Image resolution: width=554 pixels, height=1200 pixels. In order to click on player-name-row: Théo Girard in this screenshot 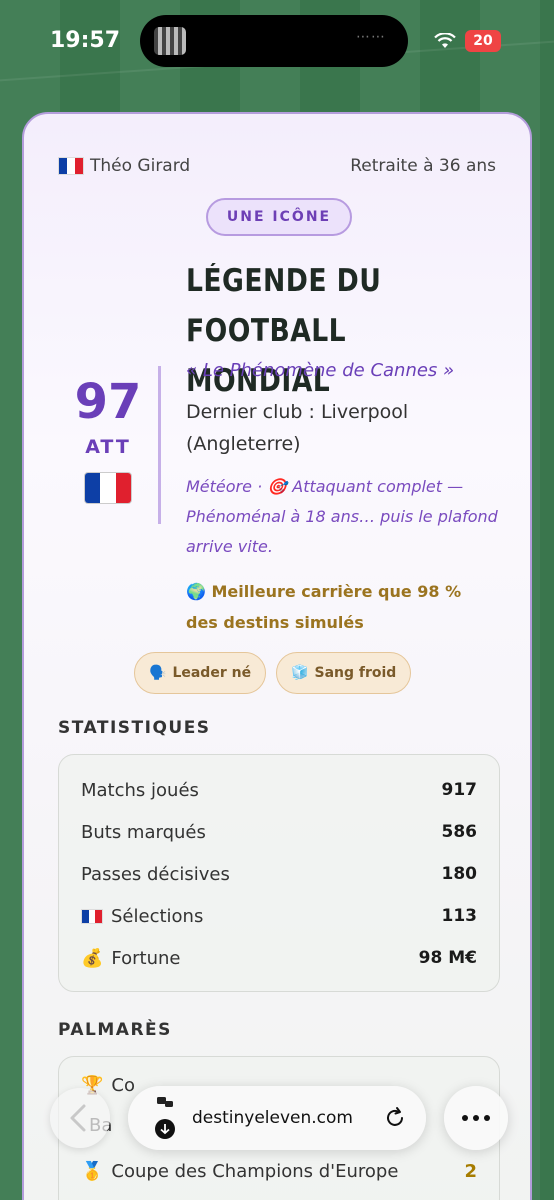, I will do `click(124, 166)`.